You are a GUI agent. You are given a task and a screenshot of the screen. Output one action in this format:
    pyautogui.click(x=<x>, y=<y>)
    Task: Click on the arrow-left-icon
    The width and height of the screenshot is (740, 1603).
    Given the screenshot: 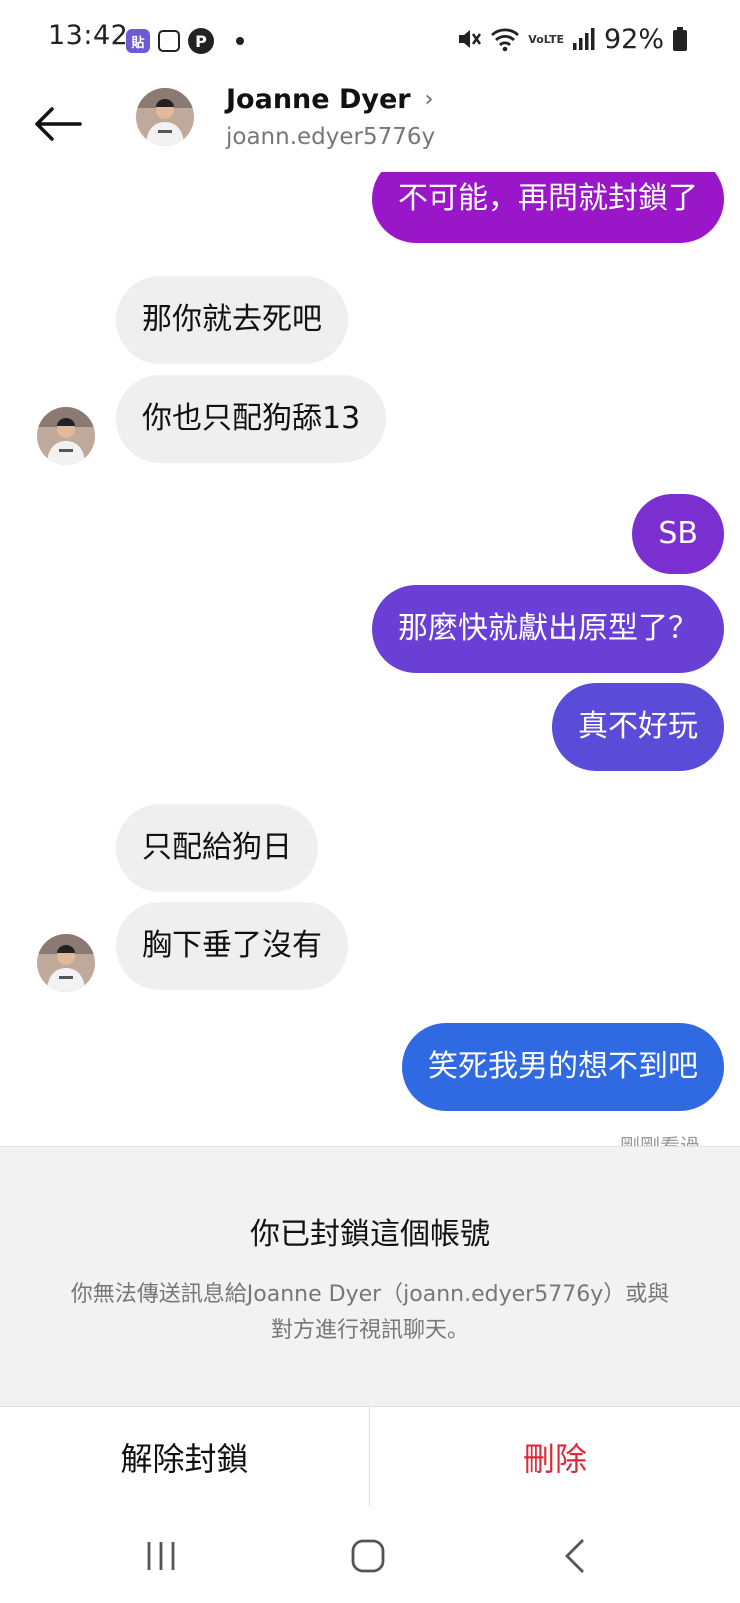 What is the action you would take?
    pyautogui.click(x=58, y=124)
    